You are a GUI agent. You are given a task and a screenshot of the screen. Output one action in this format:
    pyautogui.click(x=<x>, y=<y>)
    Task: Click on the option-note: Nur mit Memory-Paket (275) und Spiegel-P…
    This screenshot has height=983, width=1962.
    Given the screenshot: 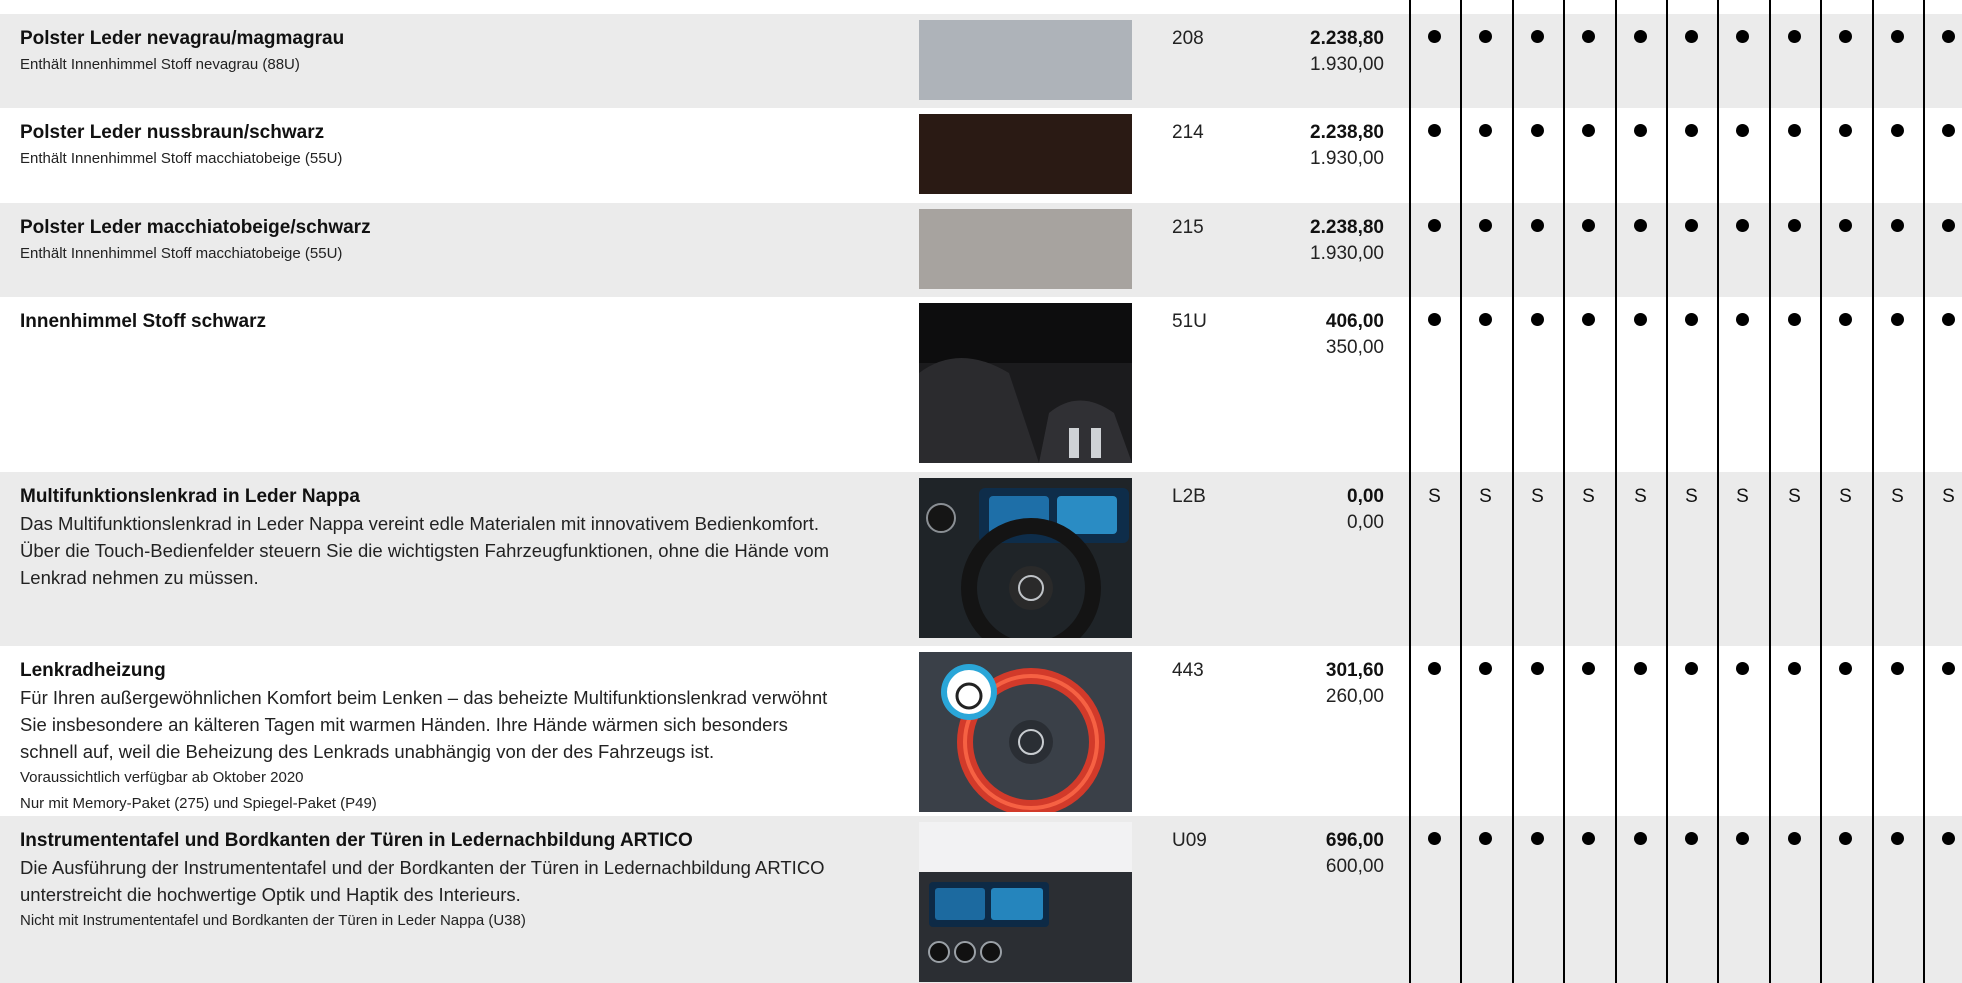 What is the action you would take?
    pyautogui.click(x=198, y=803)
    